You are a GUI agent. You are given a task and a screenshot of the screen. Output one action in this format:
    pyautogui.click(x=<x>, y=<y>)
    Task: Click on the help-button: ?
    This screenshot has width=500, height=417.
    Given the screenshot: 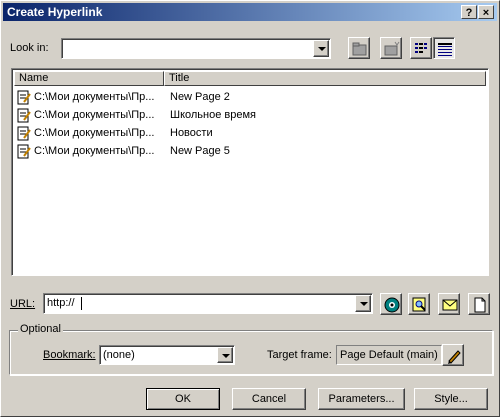 What is the action you would take?
    pyautogui.click(x=469, y=12)
    